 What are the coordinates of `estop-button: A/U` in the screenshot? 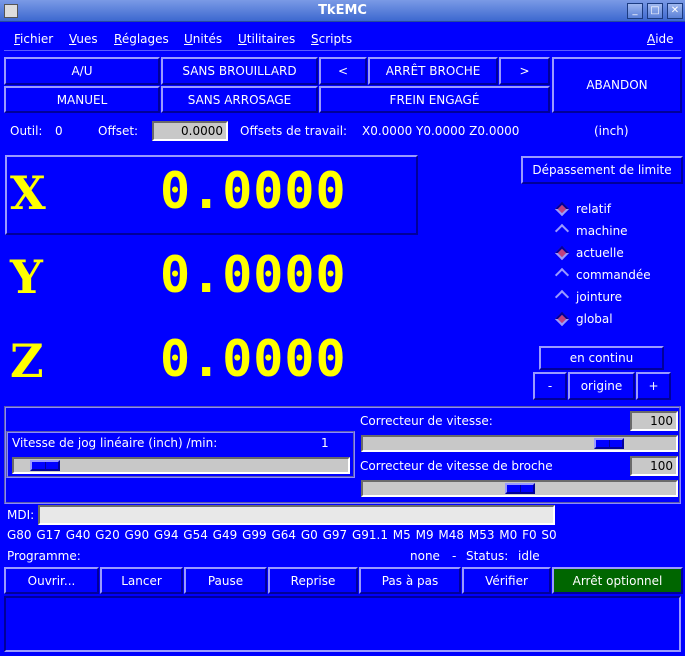 It's located at (82, 71).